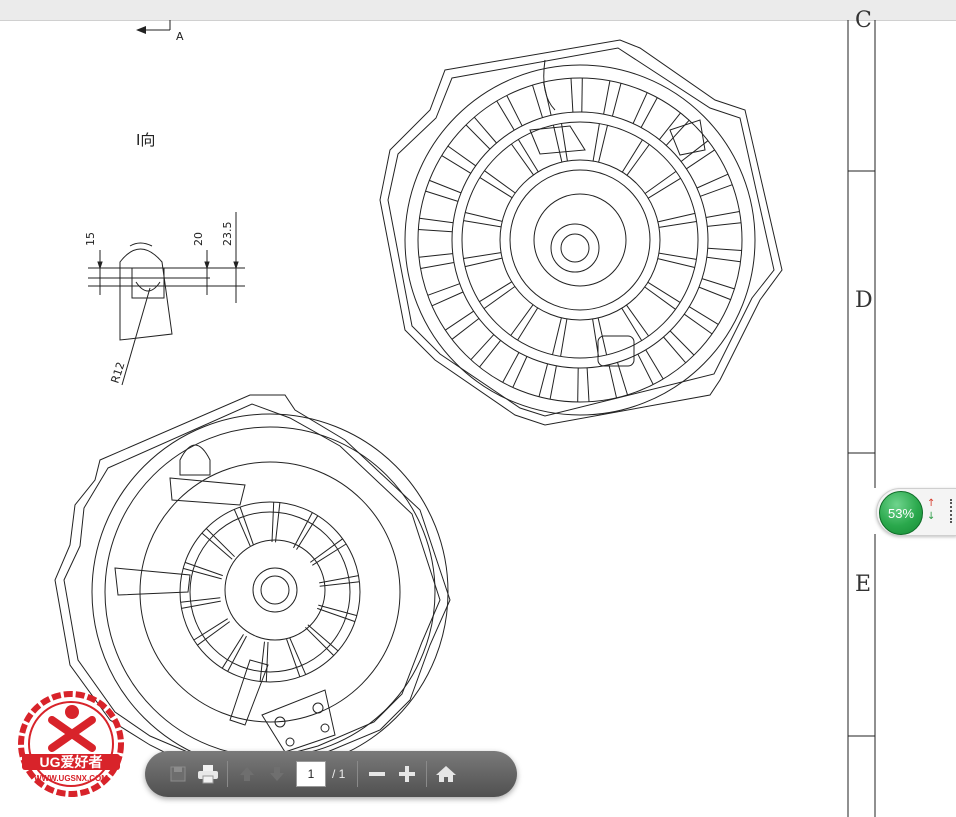 The height and width of the screenshot is (817, 956). Describe the element at coordinates (863, 584) in the screenshot. I see `zone-label-e: E` at that location.